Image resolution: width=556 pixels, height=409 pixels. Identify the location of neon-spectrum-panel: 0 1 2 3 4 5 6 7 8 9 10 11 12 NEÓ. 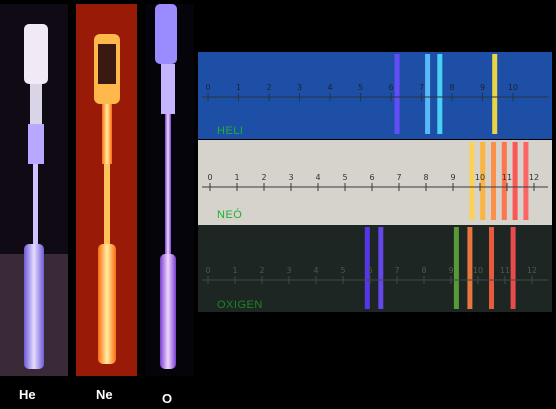
(375, 182).